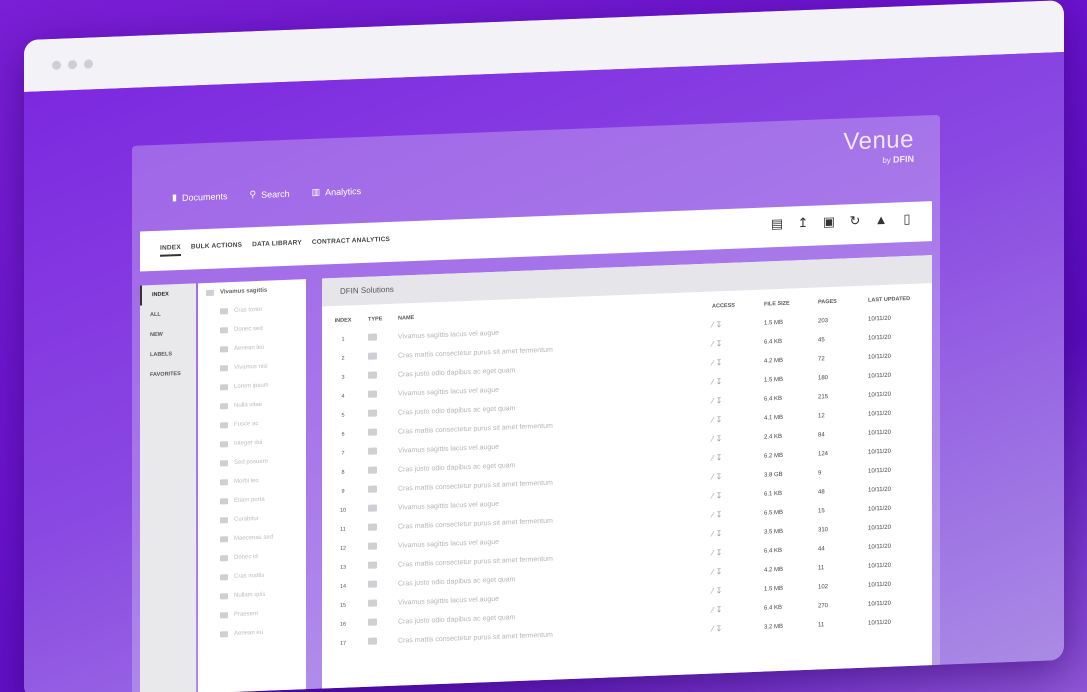 This screenshot has width=1087, height=692. I want to click on left-nav-all: ALL, so click(168, 314).